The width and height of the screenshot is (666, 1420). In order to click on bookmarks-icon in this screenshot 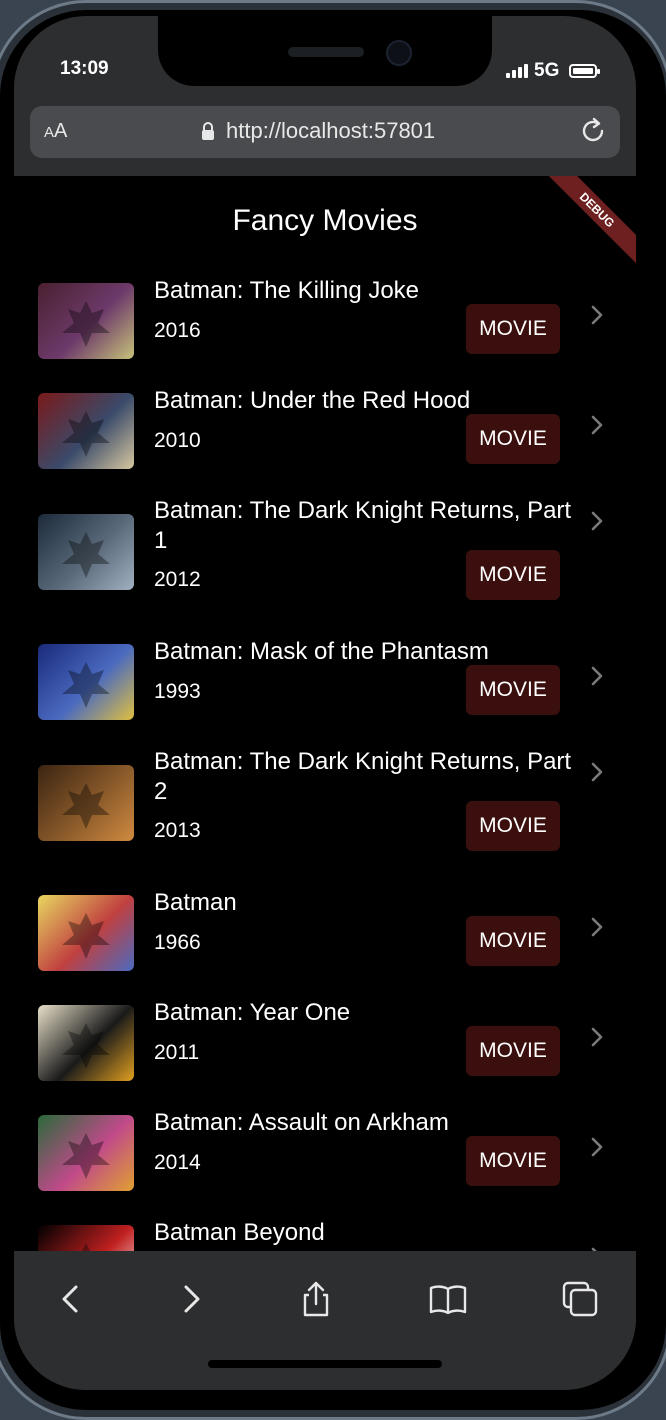, I will do `click(448, 1299)`.